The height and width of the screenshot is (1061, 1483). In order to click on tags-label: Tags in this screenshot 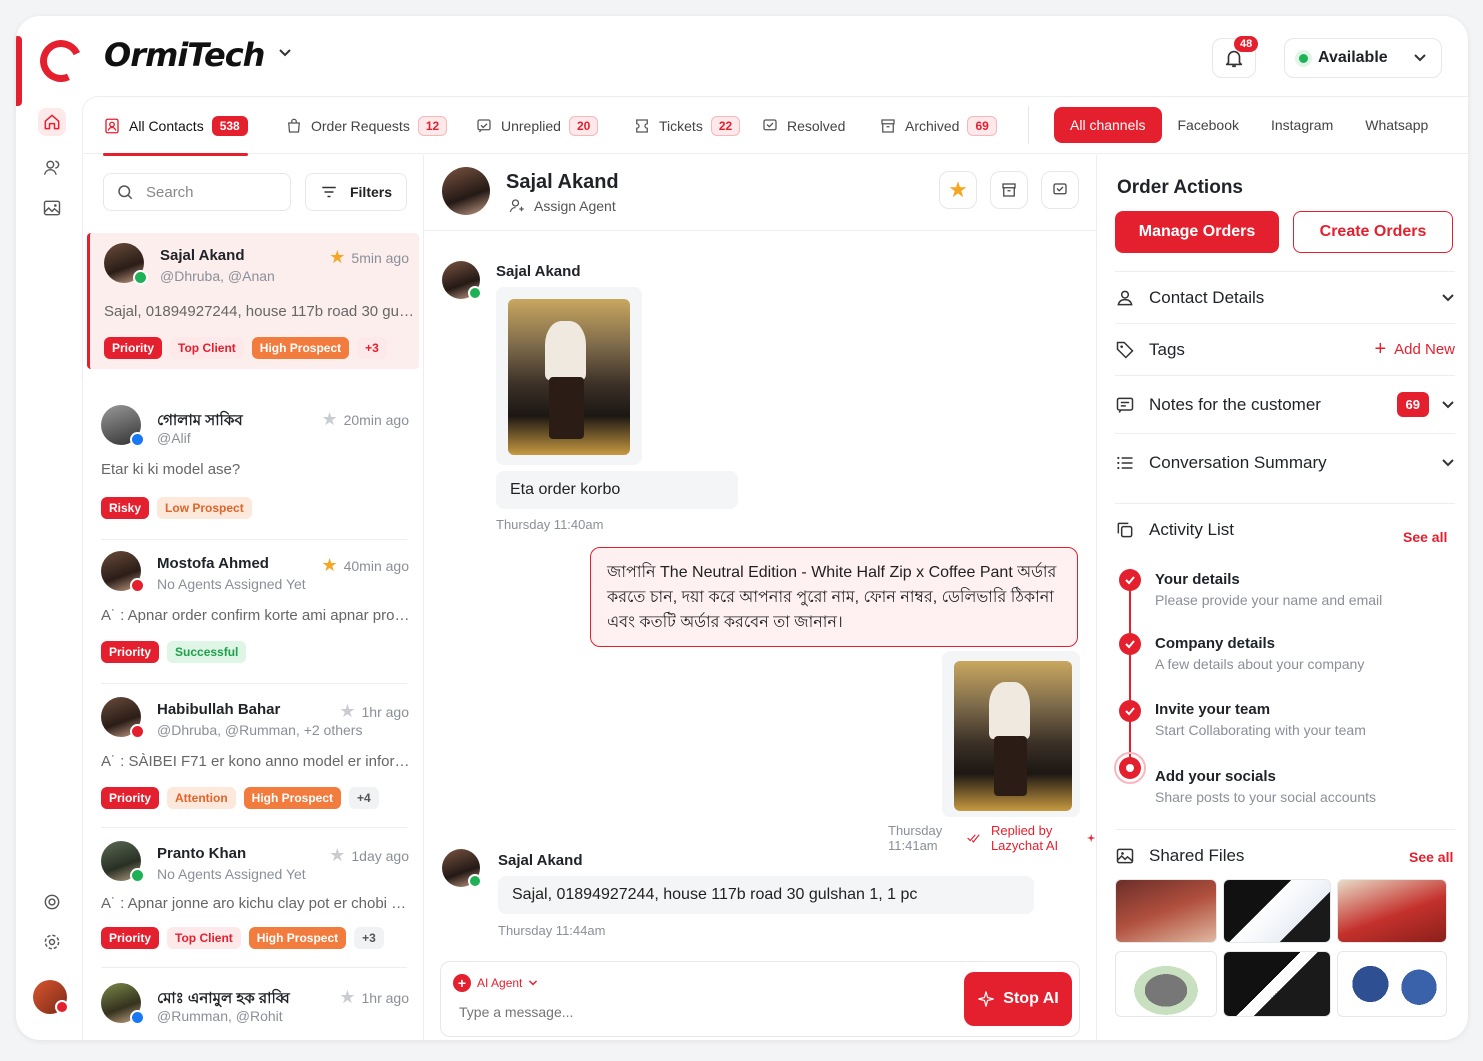, I will do `click(1167, 349)`.